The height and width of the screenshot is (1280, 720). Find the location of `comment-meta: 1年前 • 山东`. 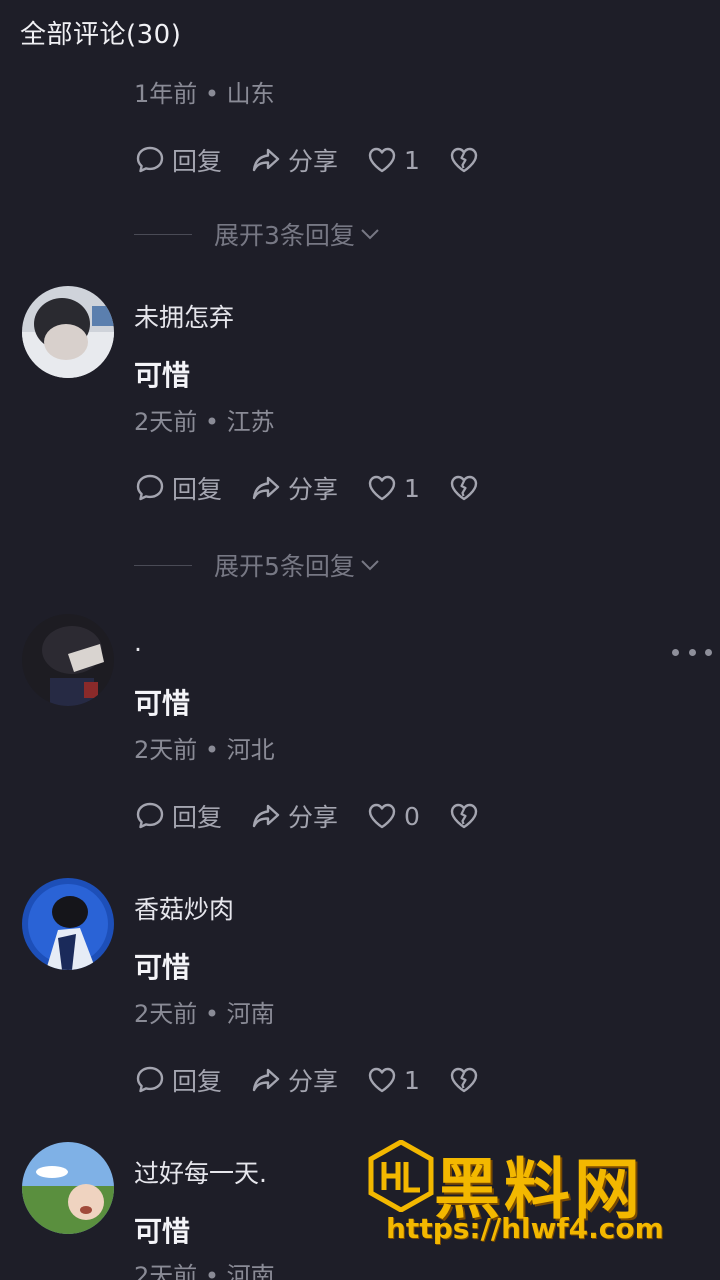

comment-meta: 1年前 • 山东 is located at coordinates (204, 94).